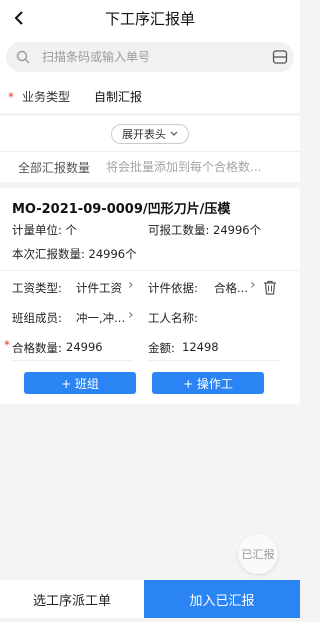  I want to click on expand-header-button: 展开表头, so click(150, 133).